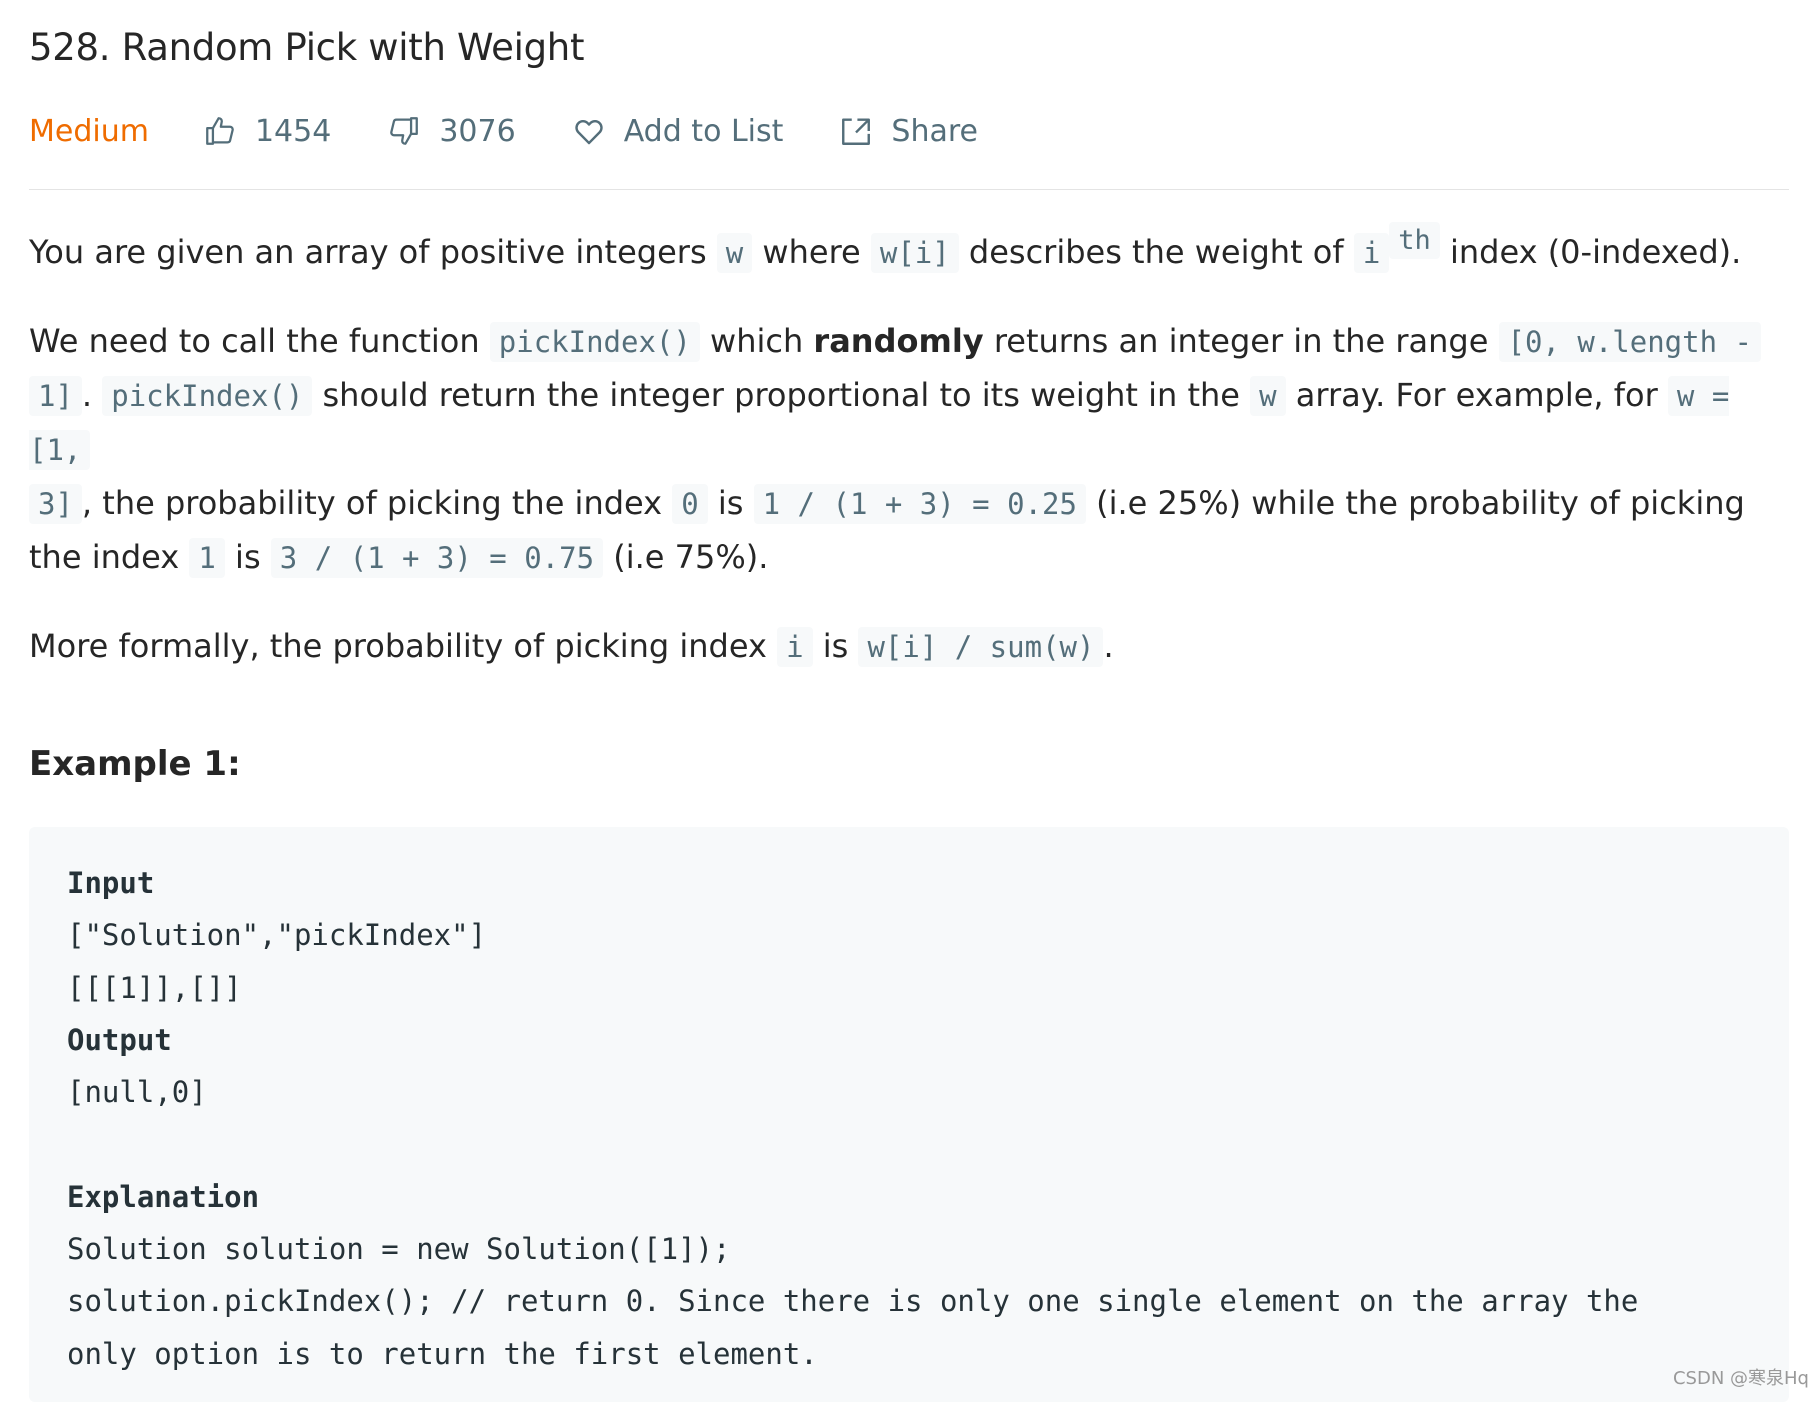  I want to click on watermark: CSDN @寒泉Hq, so click(1740, 1378).